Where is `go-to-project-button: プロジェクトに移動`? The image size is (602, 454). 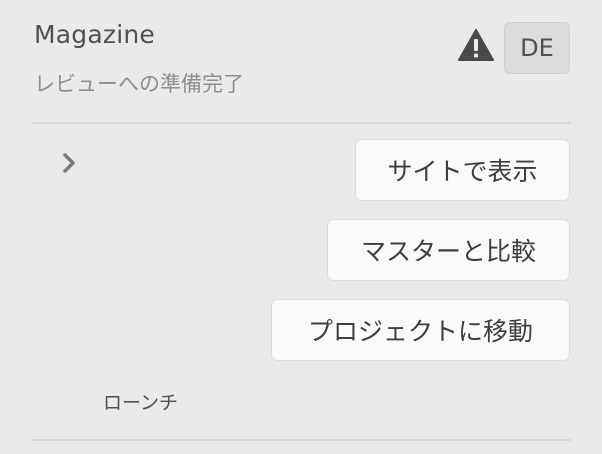 go-to-project-button: プロジェクトに移動 is located at coordinates (420, 330).